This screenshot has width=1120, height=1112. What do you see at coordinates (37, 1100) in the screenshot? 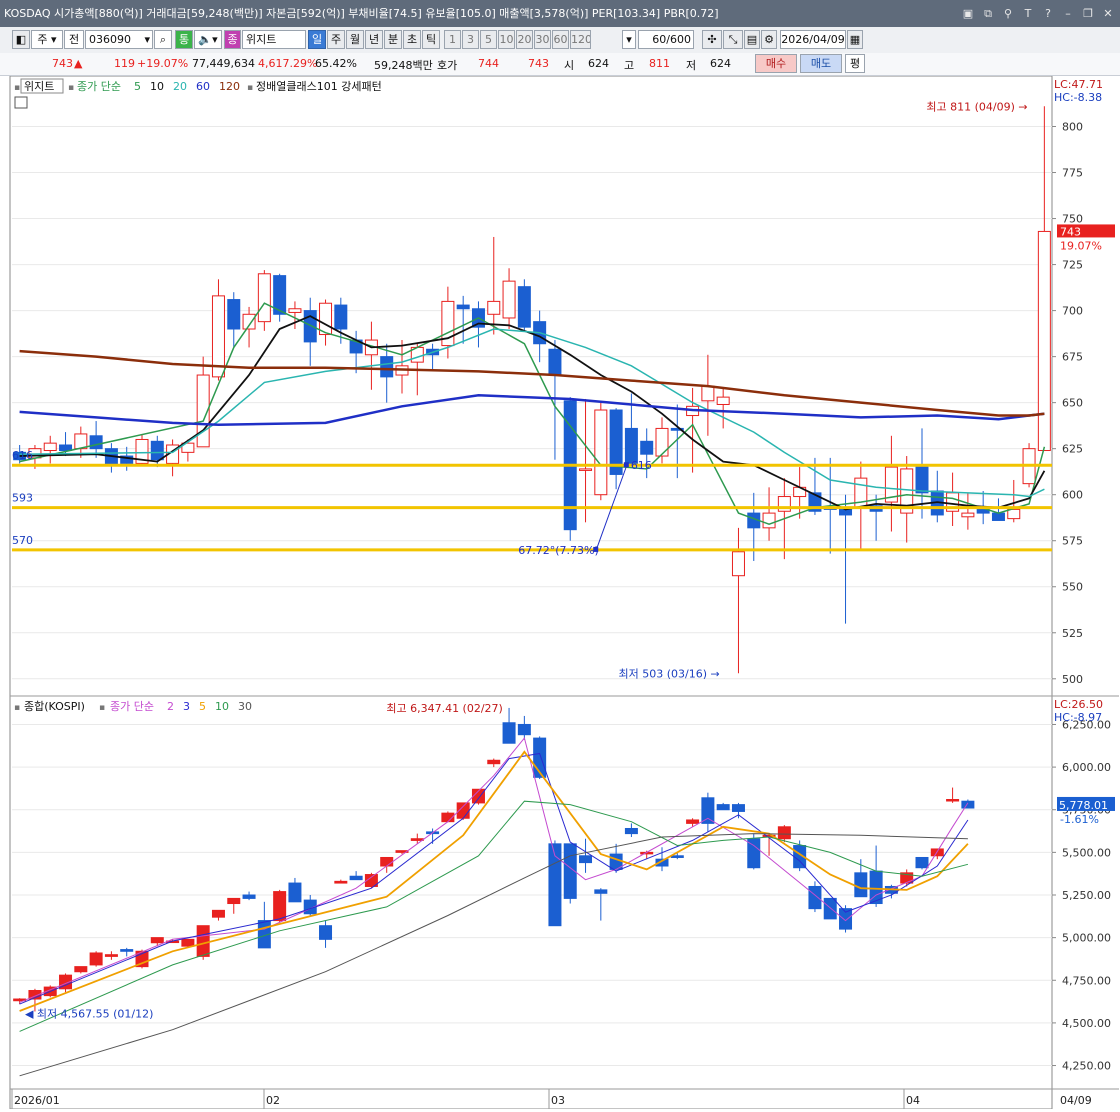
I see `x-tick-label-0: 2026/01` at bounding box center [37, 1100].